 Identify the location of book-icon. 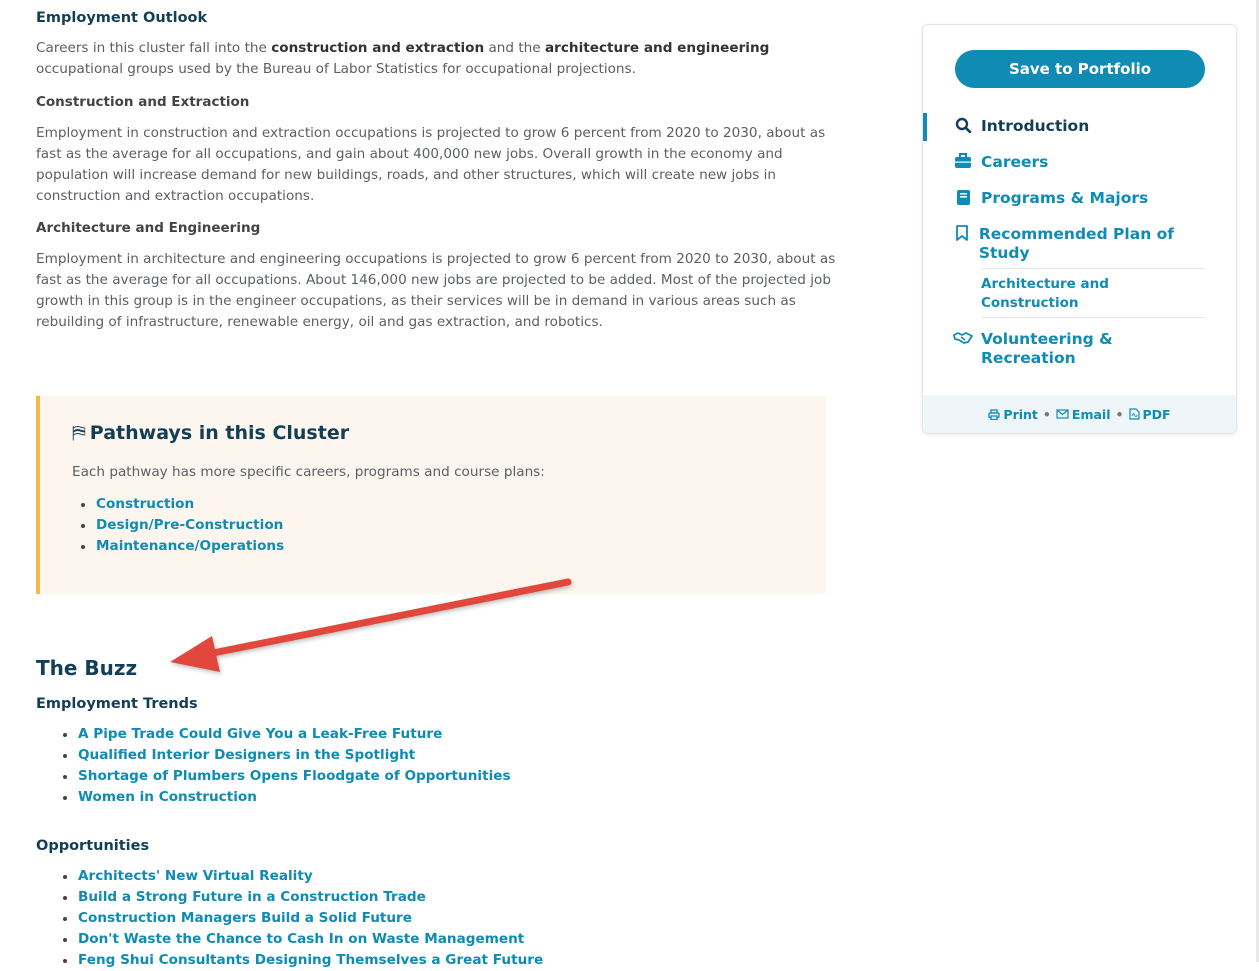
(963, 197).